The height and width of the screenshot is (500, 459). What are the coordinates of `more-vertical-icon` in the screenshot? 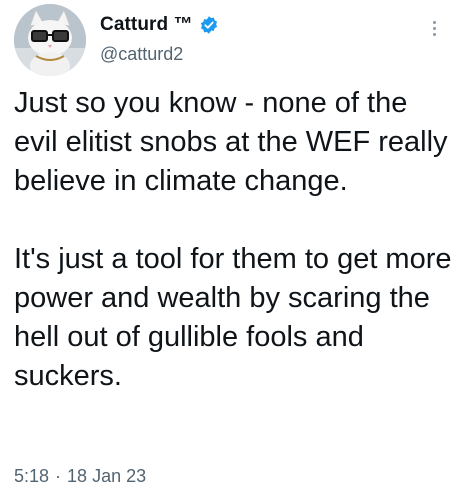 It's located at (434, 28).